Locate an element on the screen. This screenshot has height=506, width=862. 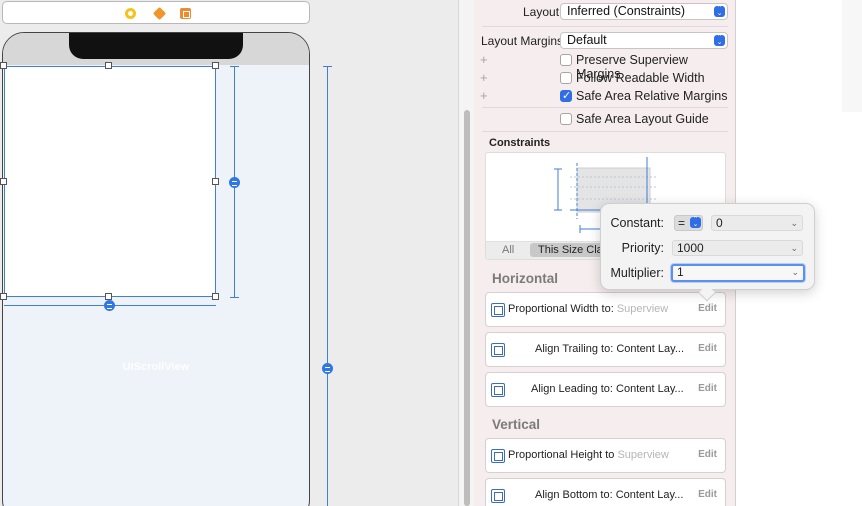
adjacent-panel-strip is located at coordinates (852, 56).